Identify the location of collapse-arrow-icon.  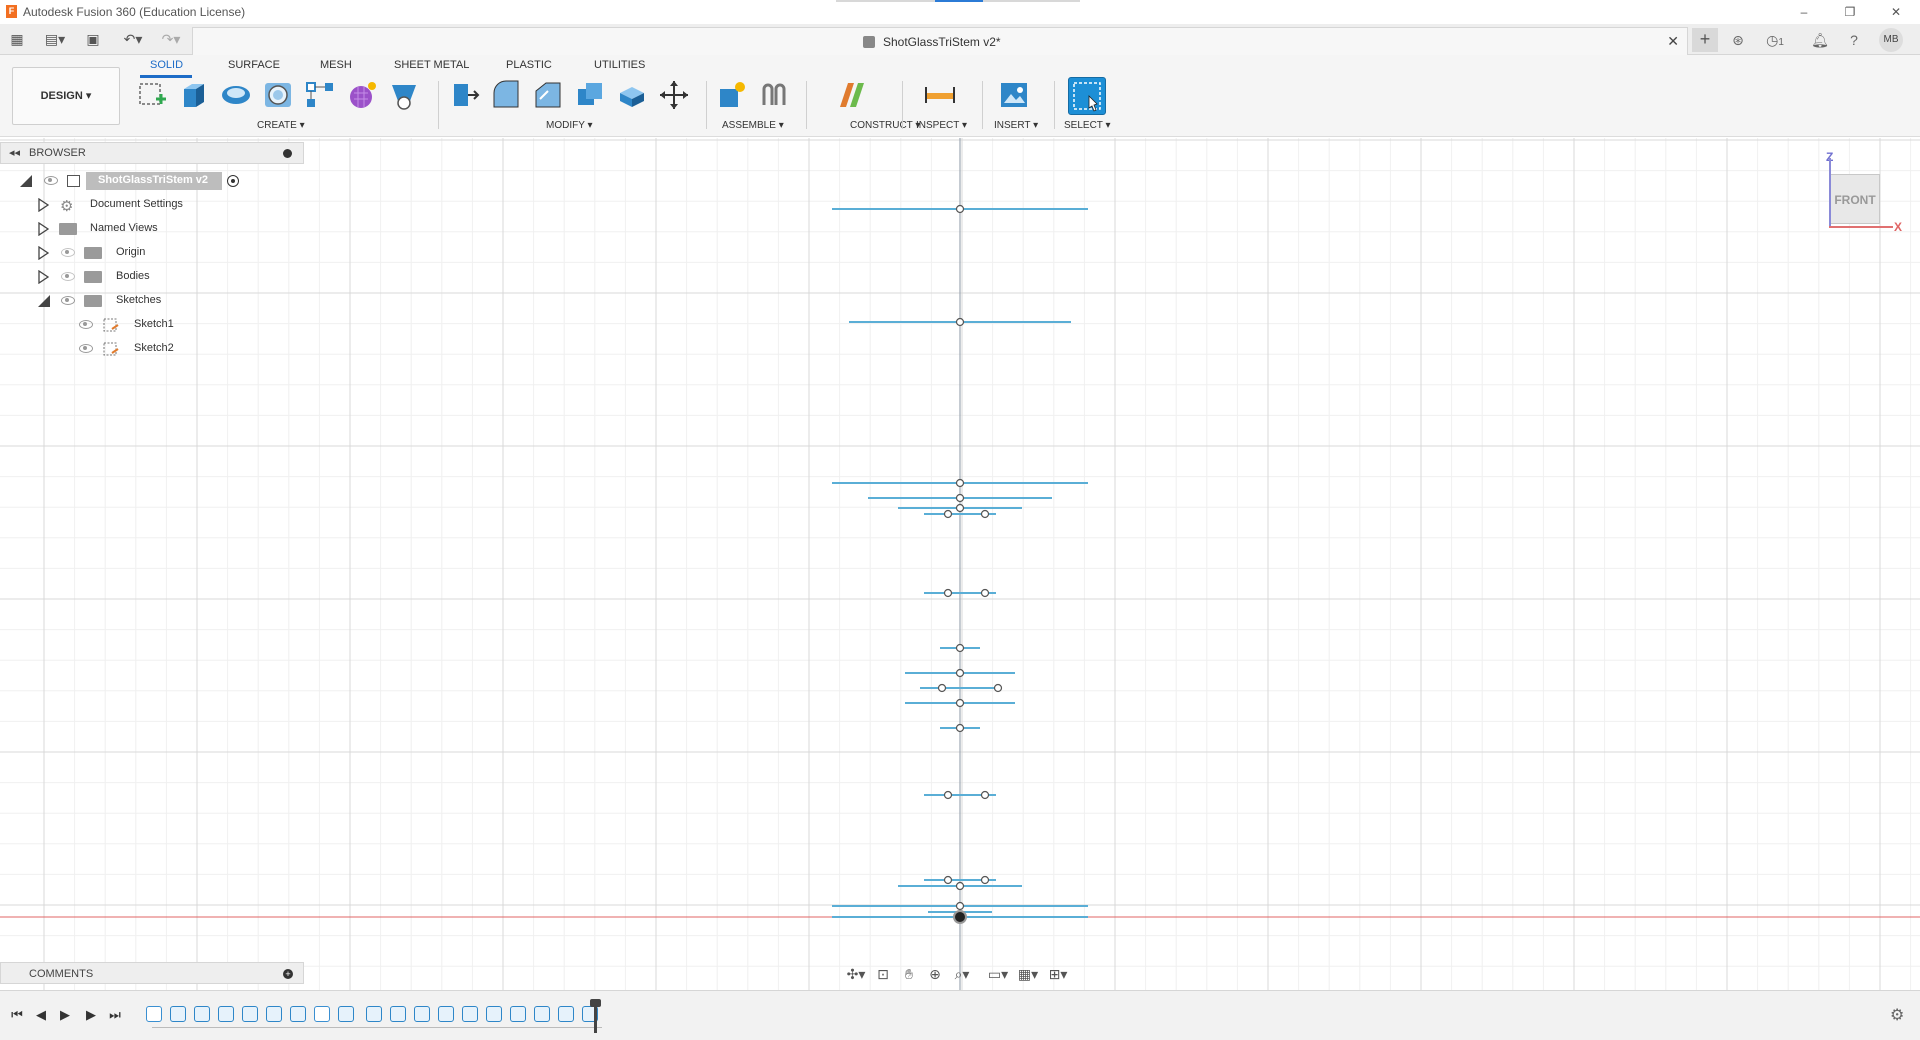
(44, 301).